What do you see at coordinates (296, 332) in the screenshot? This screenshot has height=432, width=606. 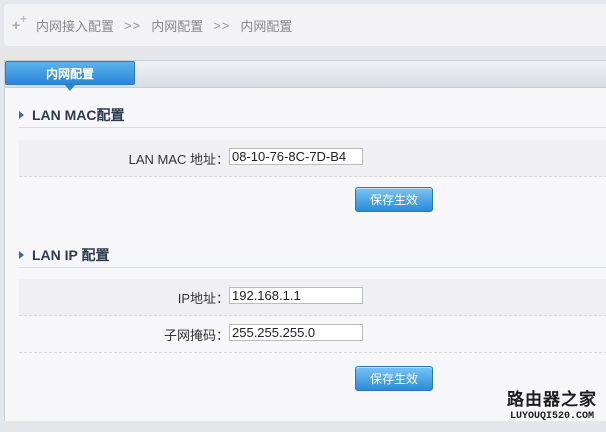 I see `subnet-mask-input: 255.255.255.0` at bounding box center [296, 332].